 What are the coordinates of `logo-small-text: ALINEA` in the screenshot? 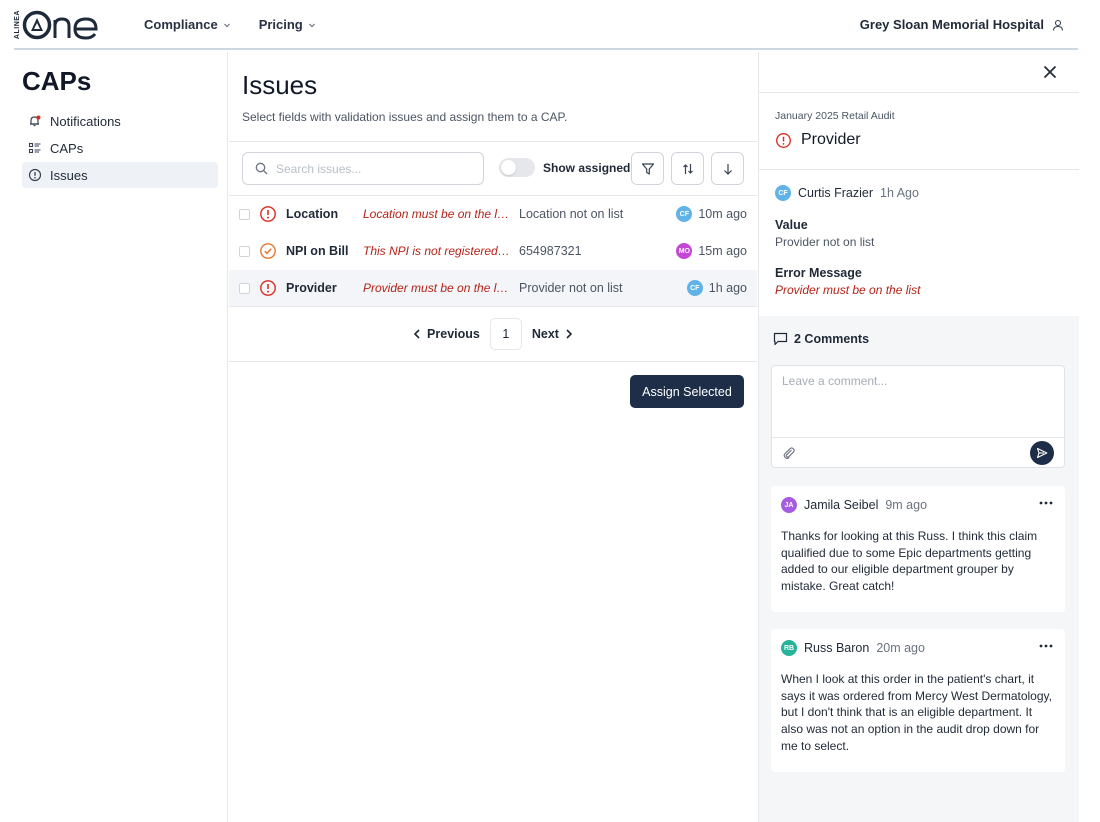 It's located at (17, 25).